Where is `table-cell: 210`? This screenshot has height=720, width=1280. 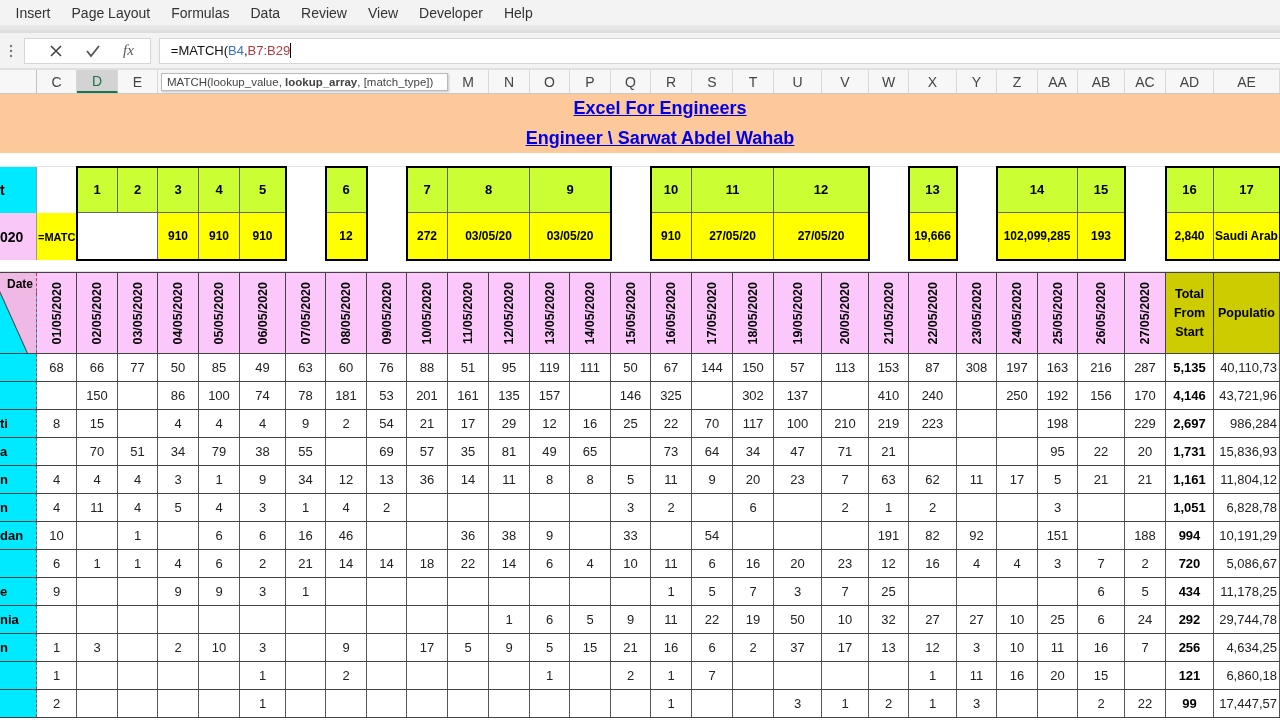
table-cell: 210 is located at coordinates (845, 423).